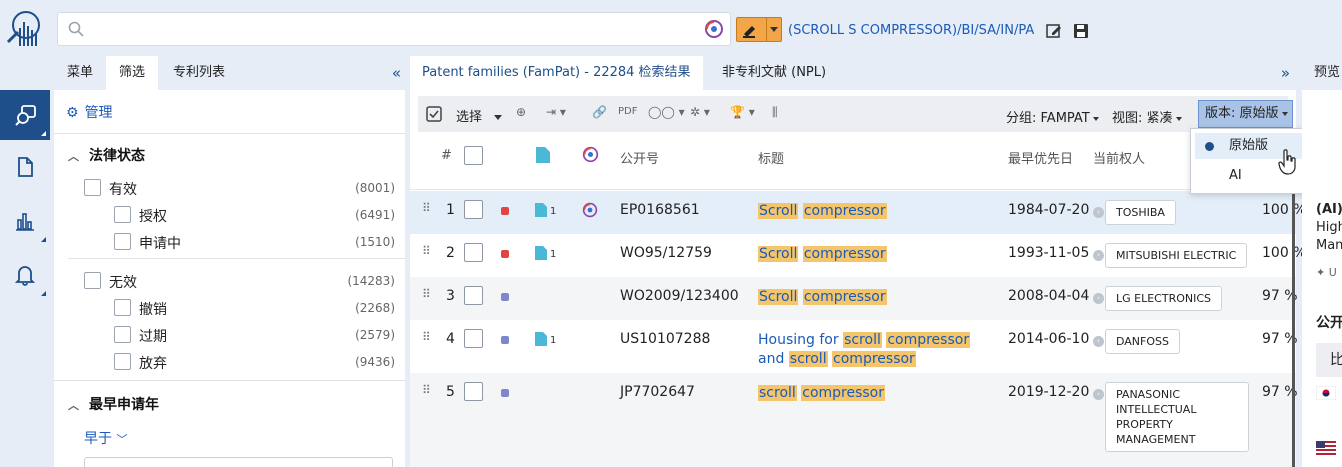  I want to click on search-box, so click(394, 29).